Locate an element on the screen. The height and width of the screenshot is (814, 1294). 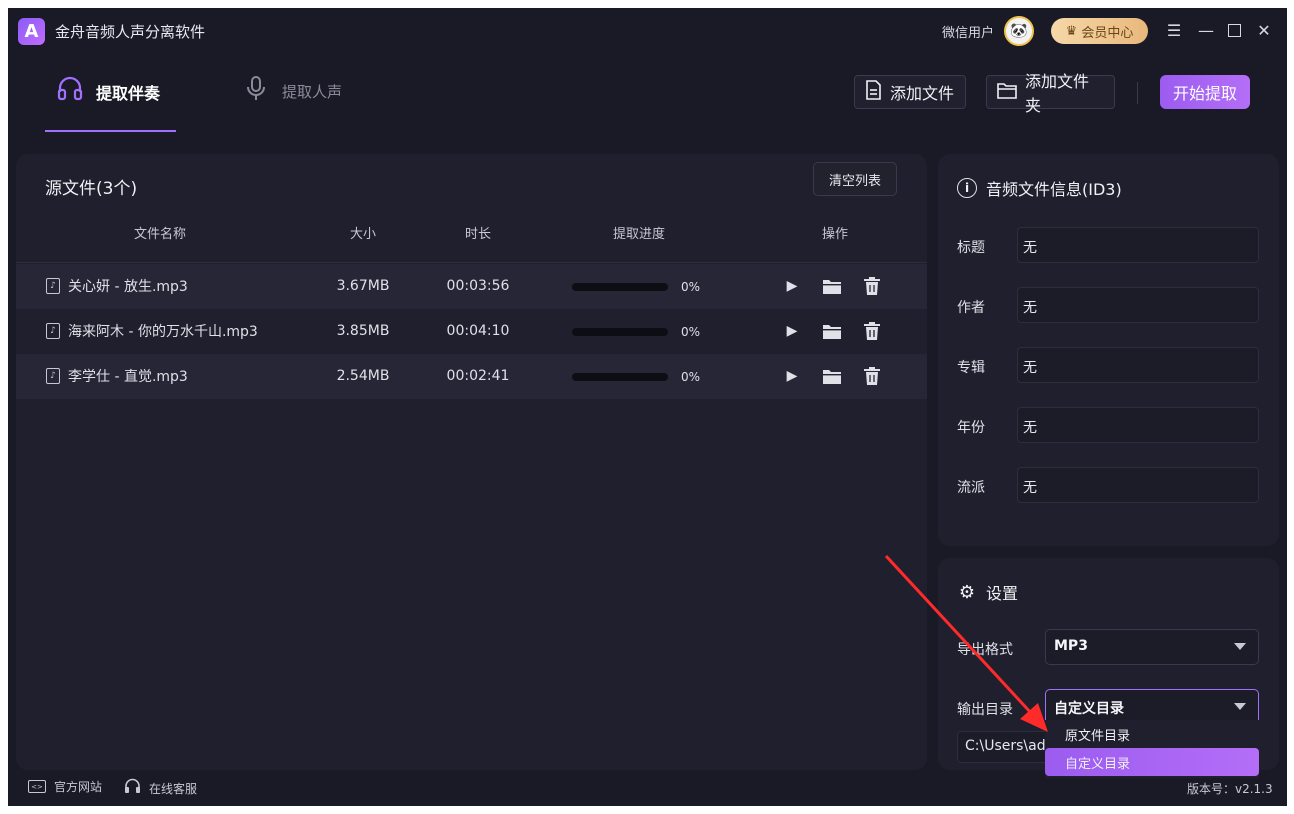
export-format-select: MP3 is located at coordinates (1152, 647).